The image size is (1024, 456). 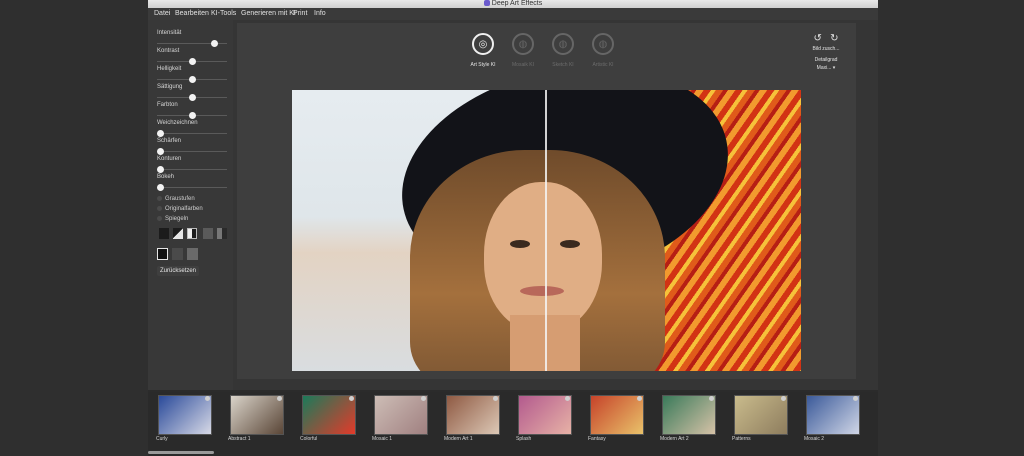 I want to click on slider-kontrast: Kontrast, so click(x=192, y=58).